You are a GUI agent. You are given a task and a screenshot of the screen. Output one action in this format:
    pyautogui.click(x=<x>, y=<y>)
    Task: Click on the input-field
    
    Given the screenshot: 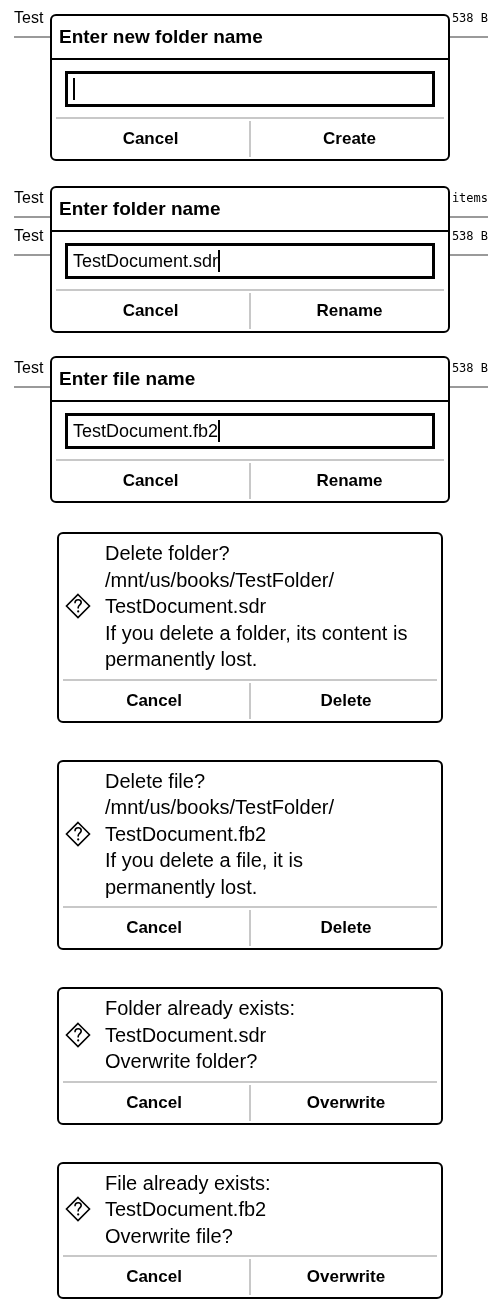 What is the action you would take?
    pyautogui.click(x=250, y=89)
    